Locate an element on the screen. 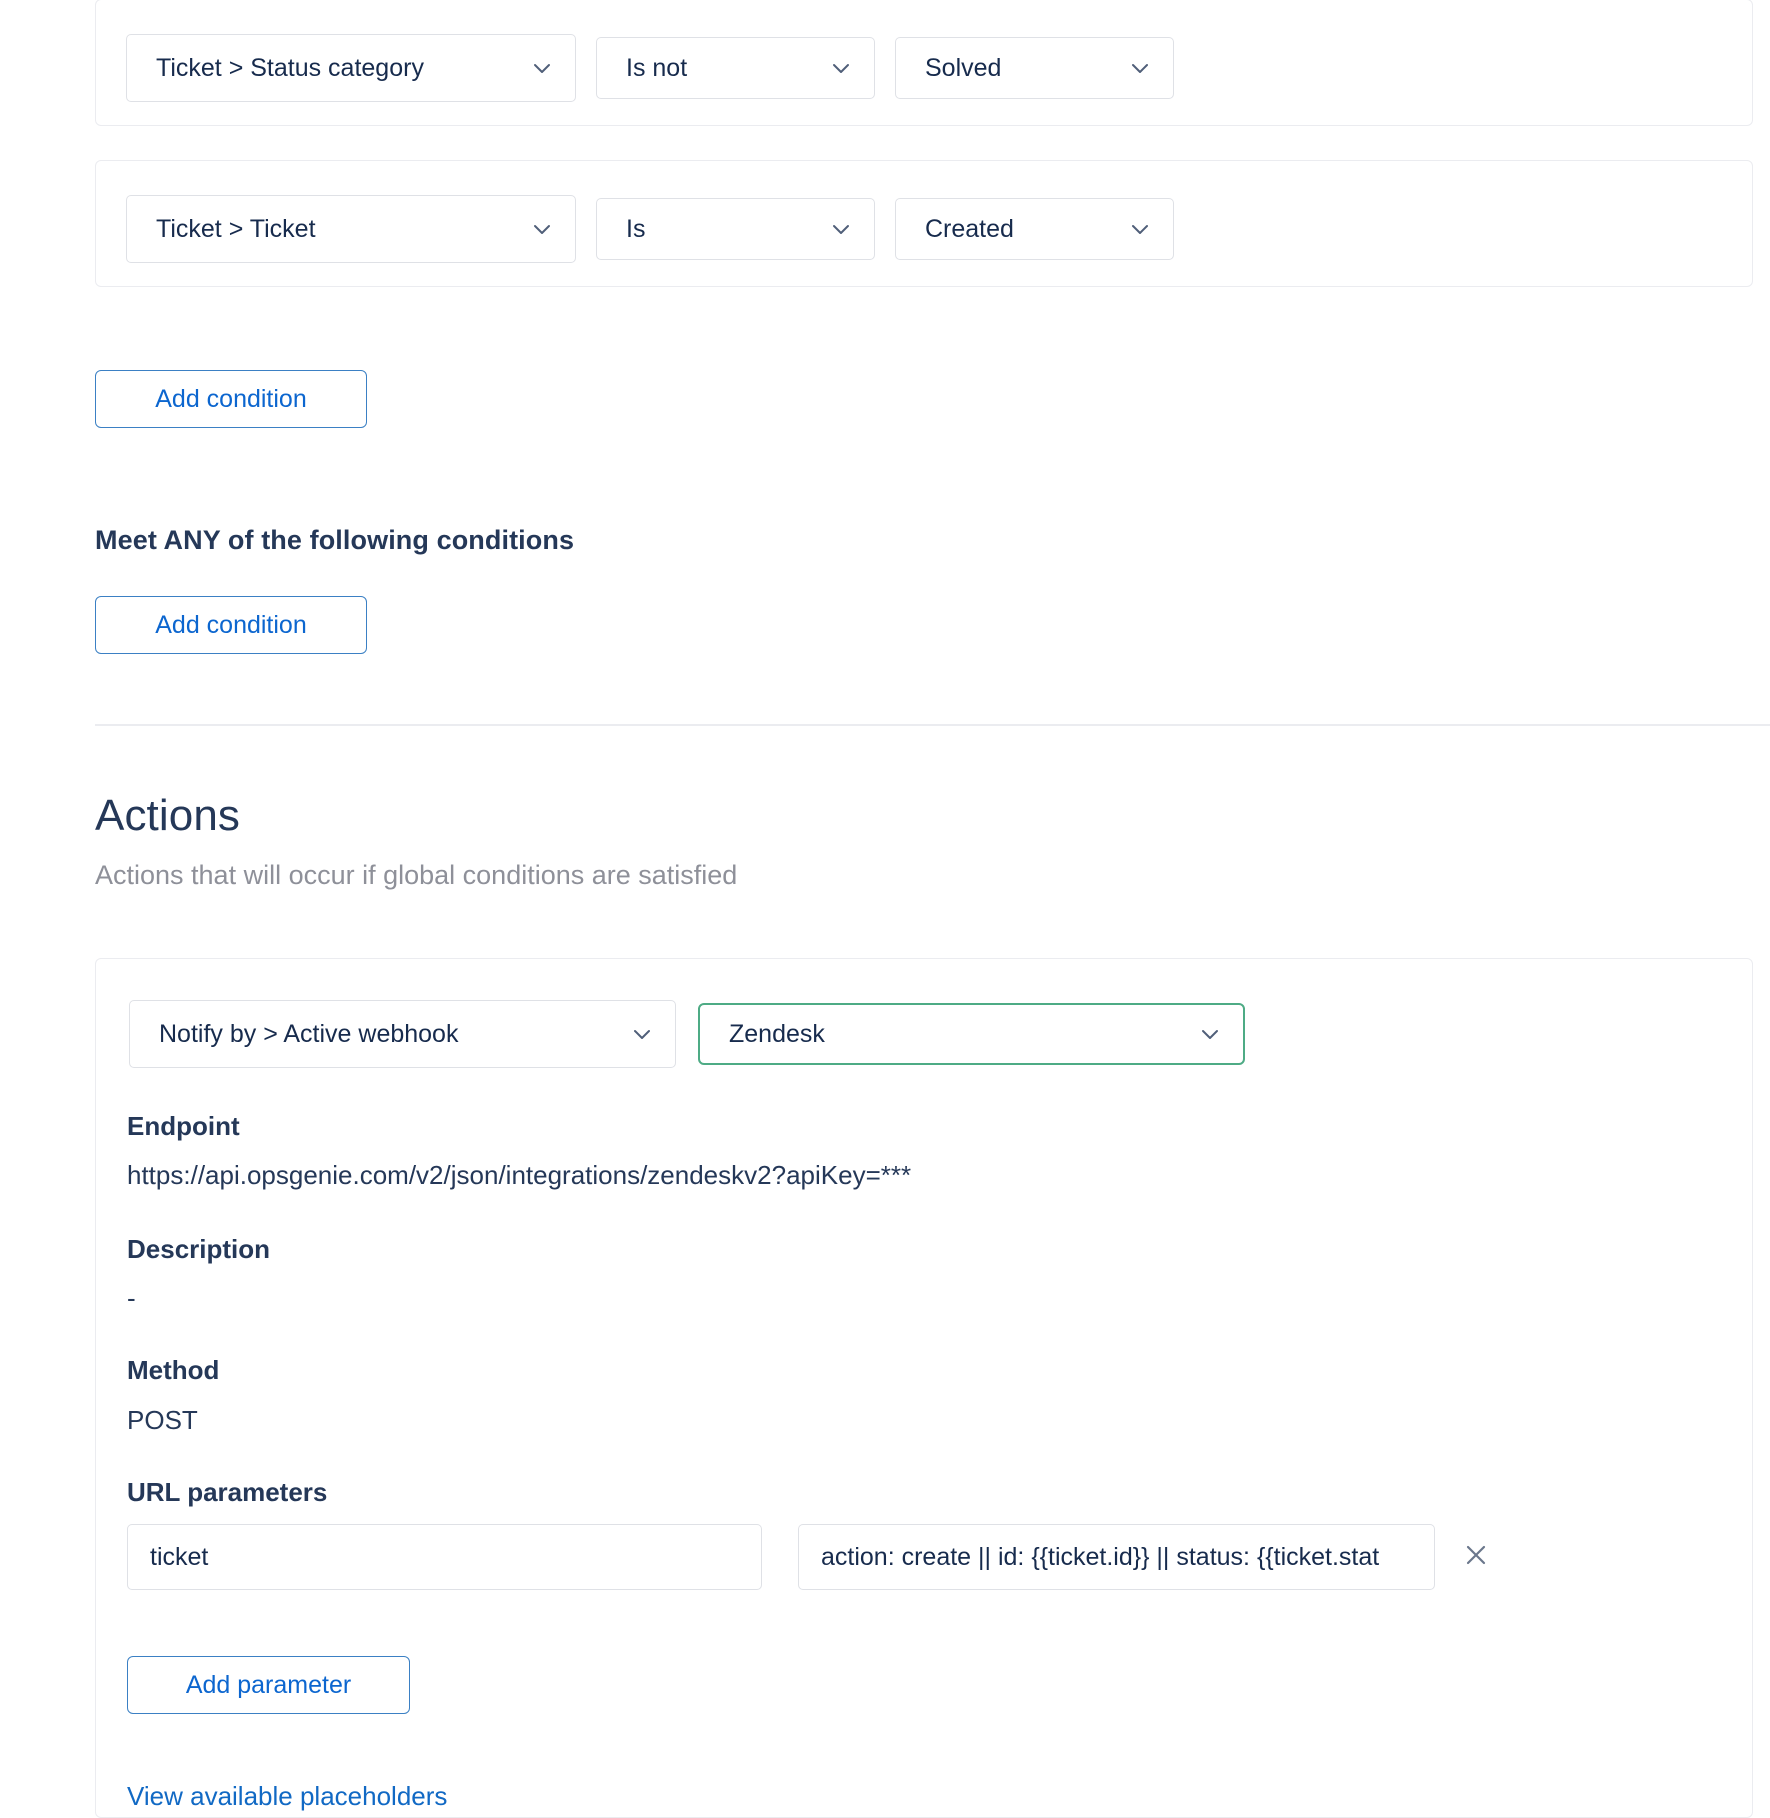 Image resolution: width=1770 pixels, height=1818 pixels. description-value: - is located at coordinates (131, 1298).